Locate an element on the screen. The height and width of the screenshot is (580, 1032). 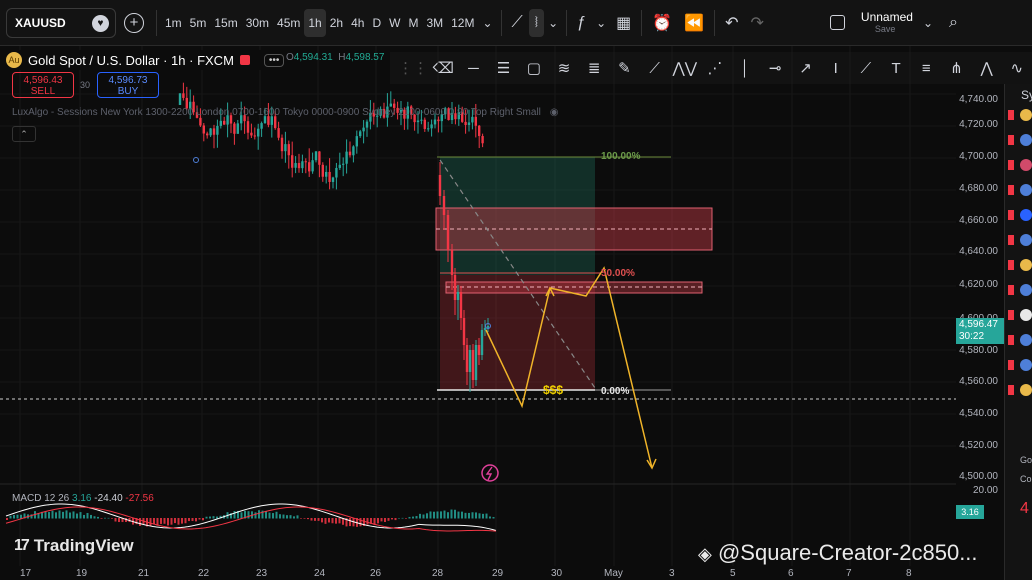
replay-icon: ⏪ is located at coordinates (694, 23).